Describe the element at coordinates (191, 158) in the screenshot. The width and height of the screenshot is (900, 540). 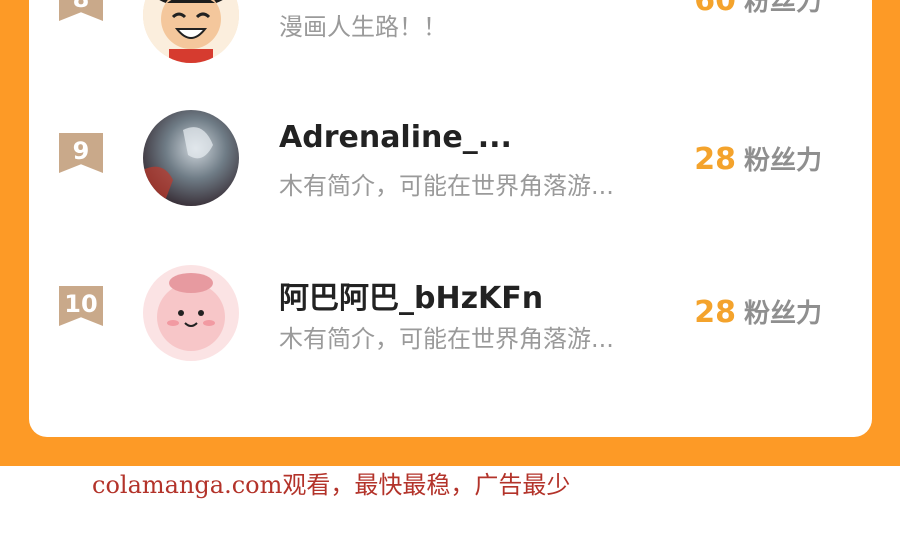
I see `dark-photo-avatar` at that location.